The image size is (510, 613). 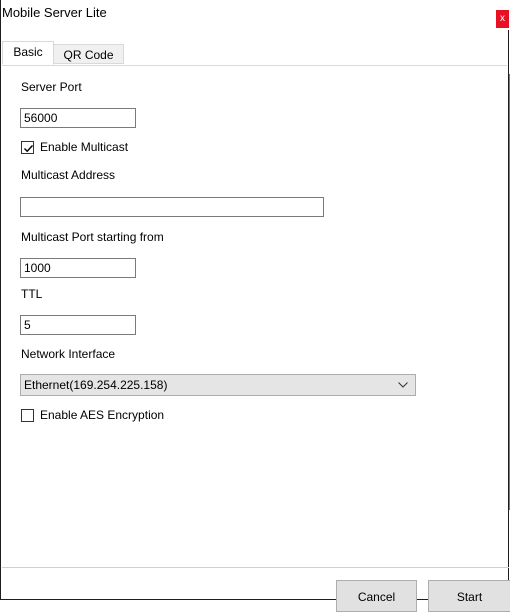 What do you see at coordinates (78, 268) in the screenshot?
I see `multicast-port-input` at bounding box center [78, 268].